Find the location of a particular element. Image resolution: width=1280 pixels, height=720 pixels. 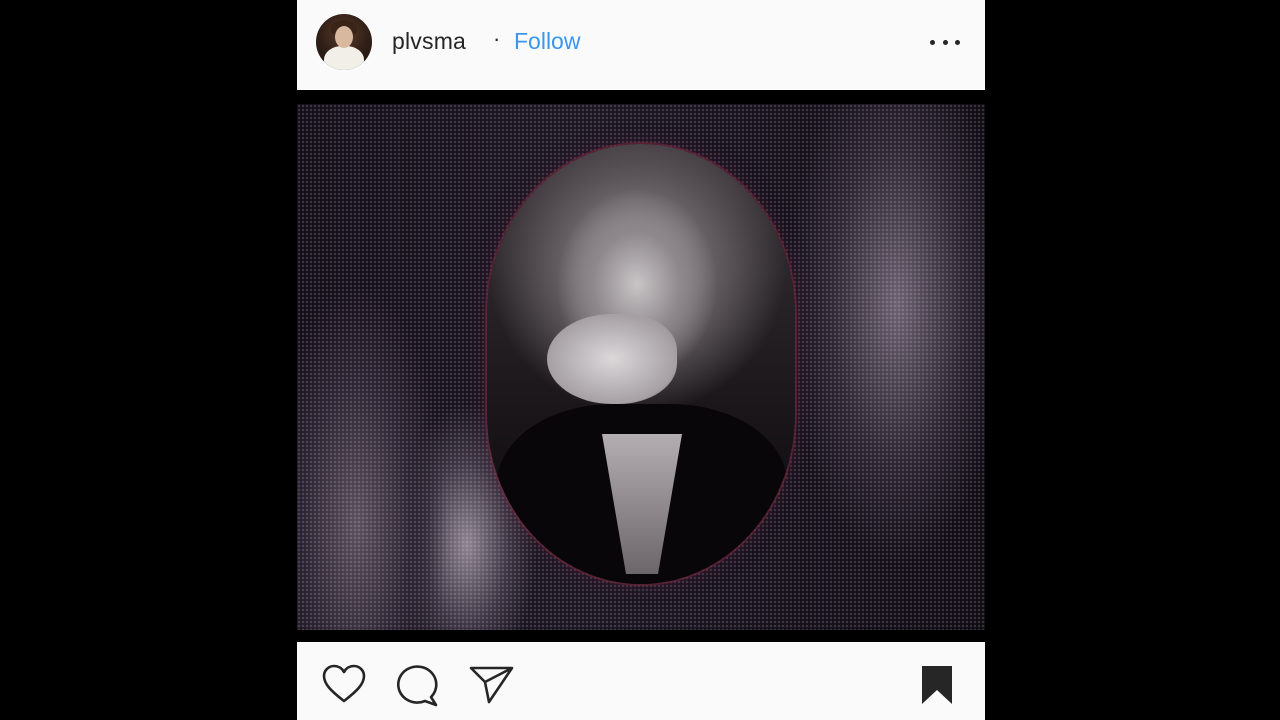

post-header: plvsma · Follow is located at coordinates (641, 45).